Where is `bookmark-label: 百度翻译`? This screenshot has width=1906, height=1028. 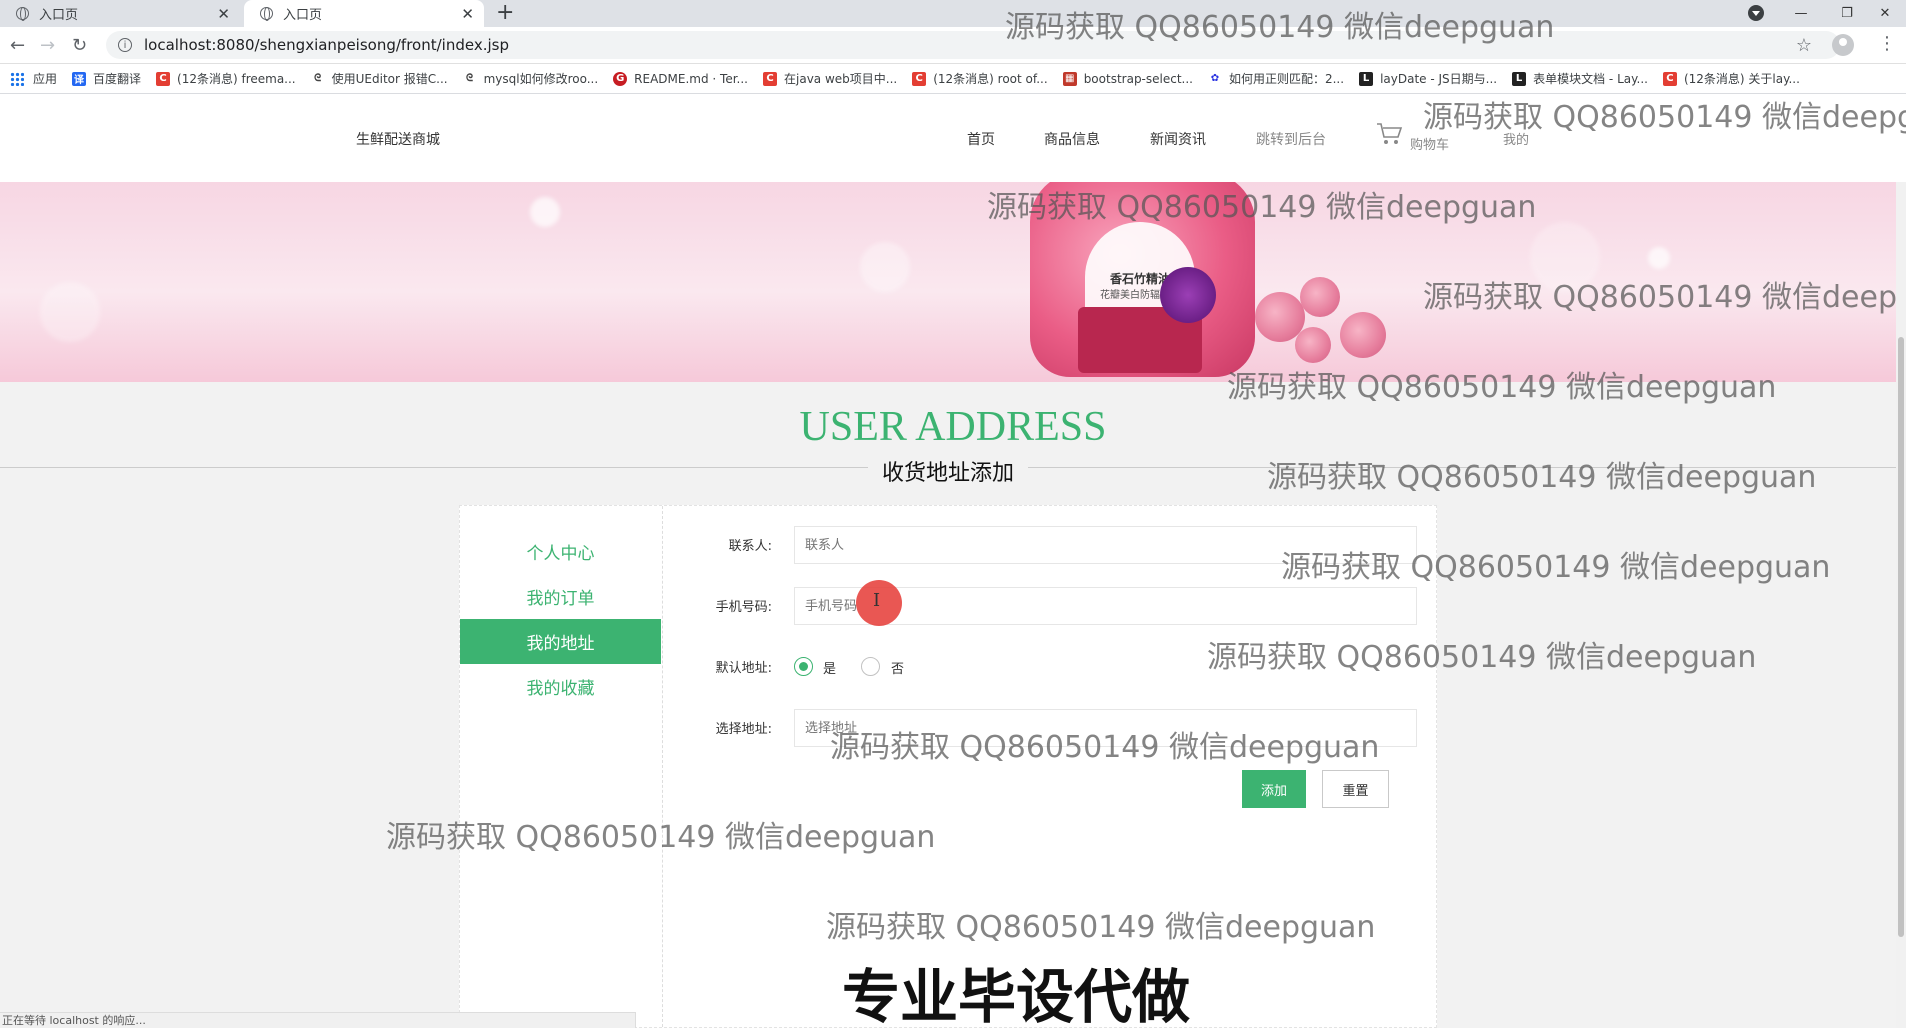
bookmark-label: 百度翻译 is located at coordinates (117, 79).